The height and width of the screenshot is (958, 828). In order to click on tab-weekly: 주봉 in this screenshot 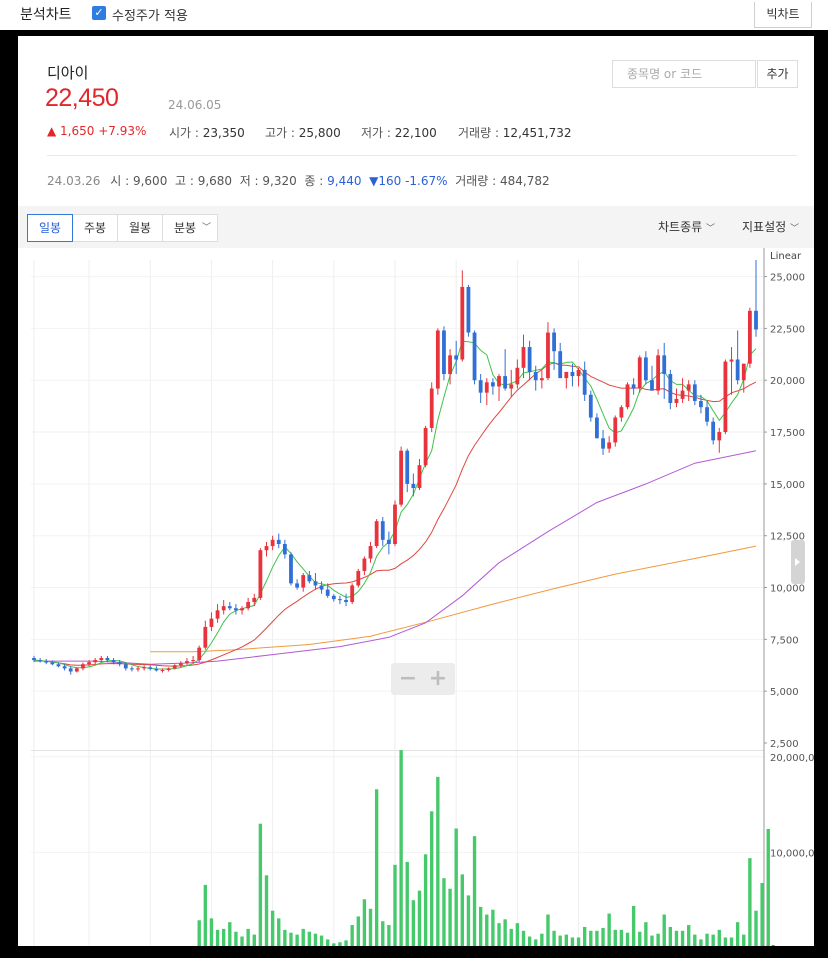, I will do `click(95, 228)`.